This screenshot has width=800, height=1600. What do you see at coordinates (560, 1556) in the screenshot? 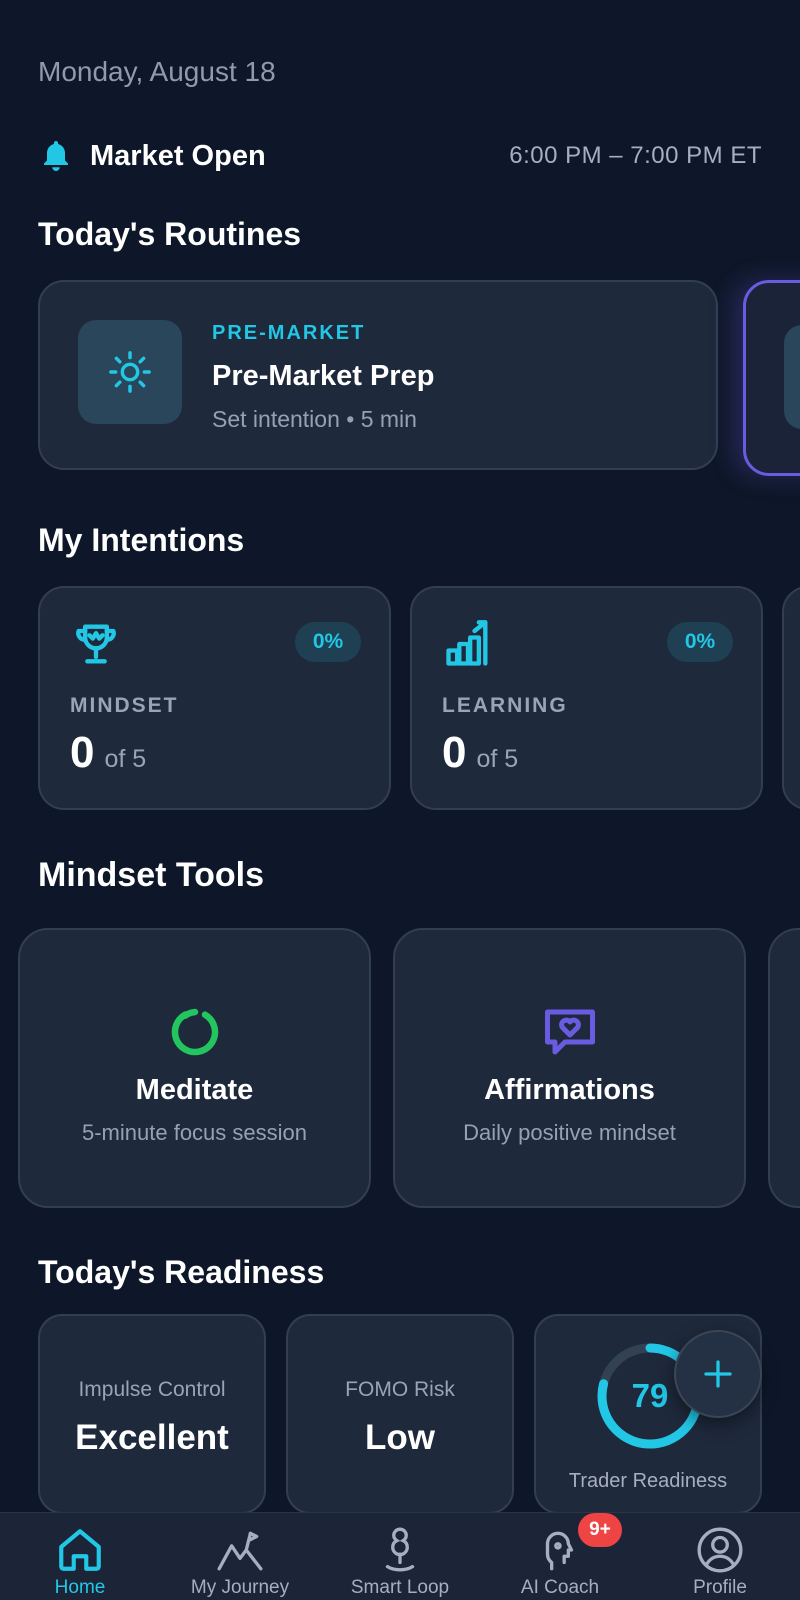
I see `nav-item-ai-coach: 9+ AI Coach` at bounding box center [560, 1556].